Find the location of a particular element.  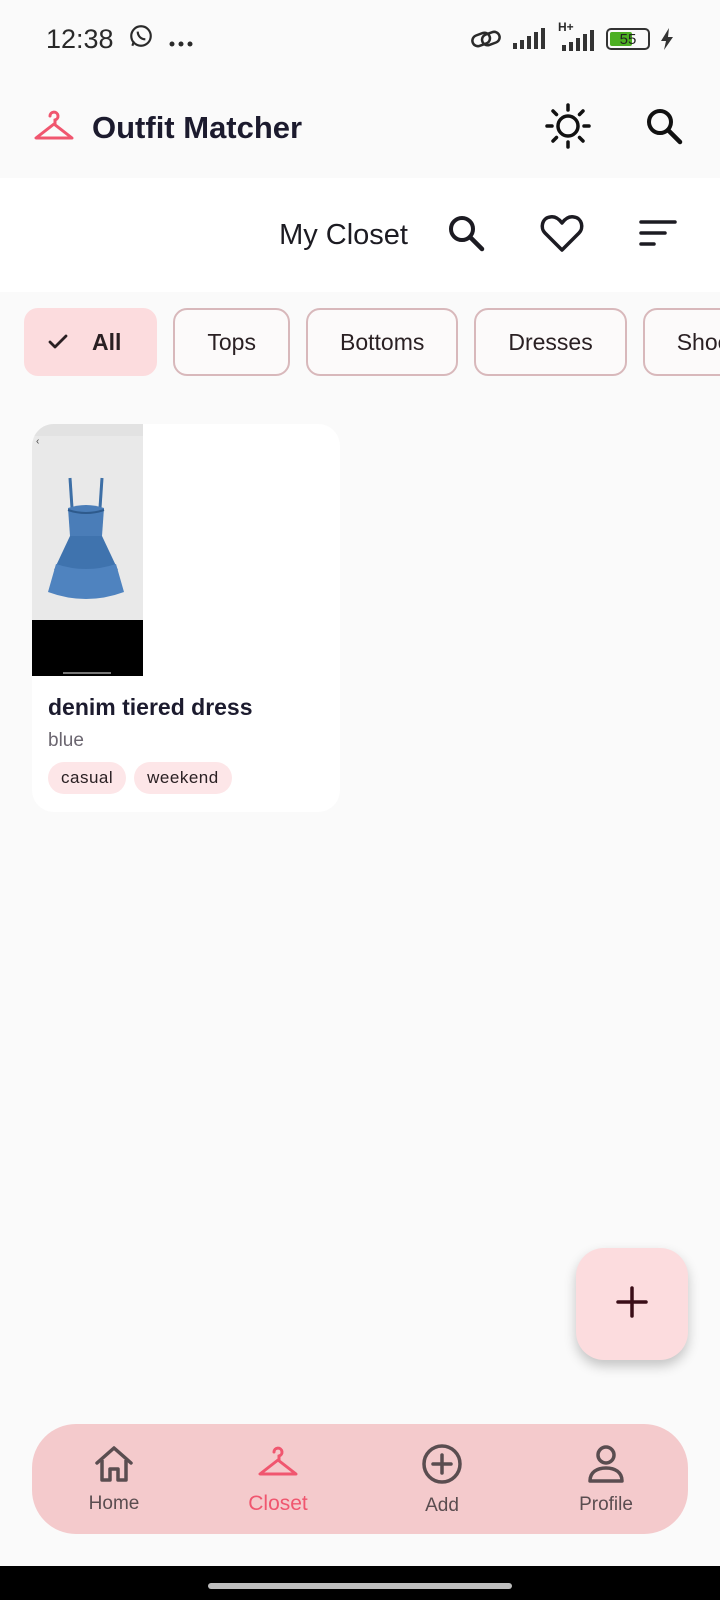

filter-chip-label: Bottoms is located at coordinates (382, 341).